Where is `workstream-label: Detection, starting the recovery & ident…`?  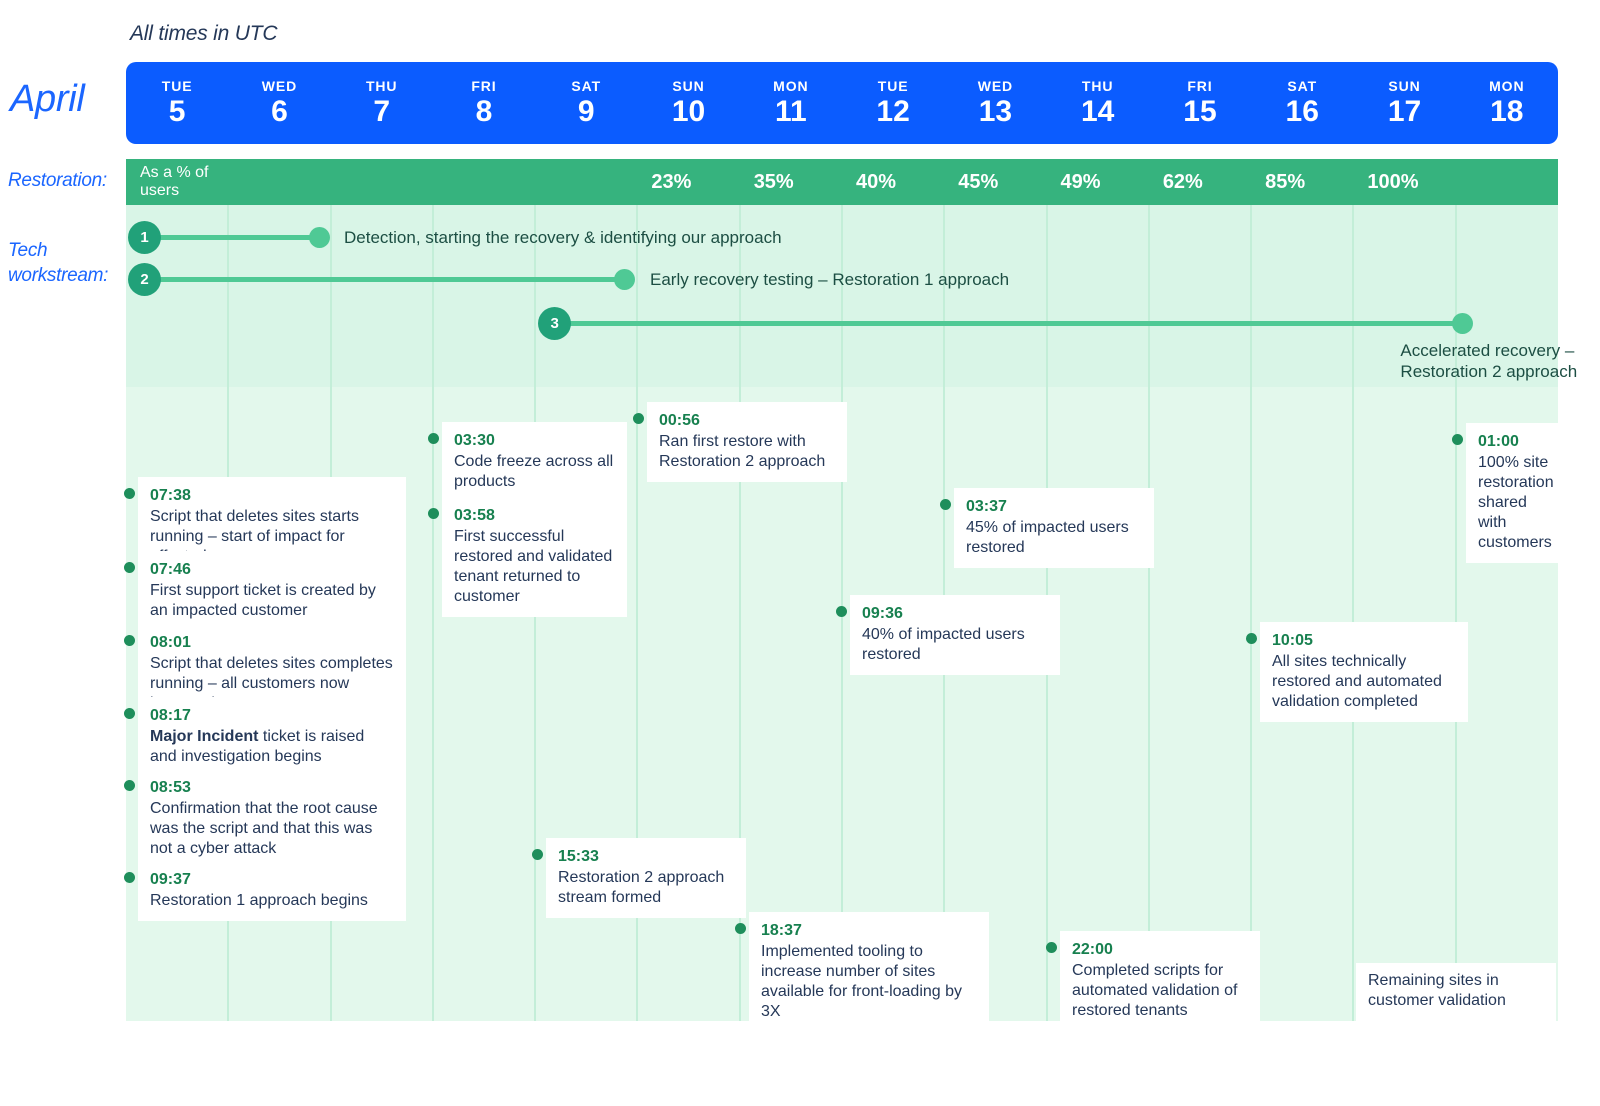 workstream-label: Detection, starting the recovery & ident… is located at coordinates (563, 237).